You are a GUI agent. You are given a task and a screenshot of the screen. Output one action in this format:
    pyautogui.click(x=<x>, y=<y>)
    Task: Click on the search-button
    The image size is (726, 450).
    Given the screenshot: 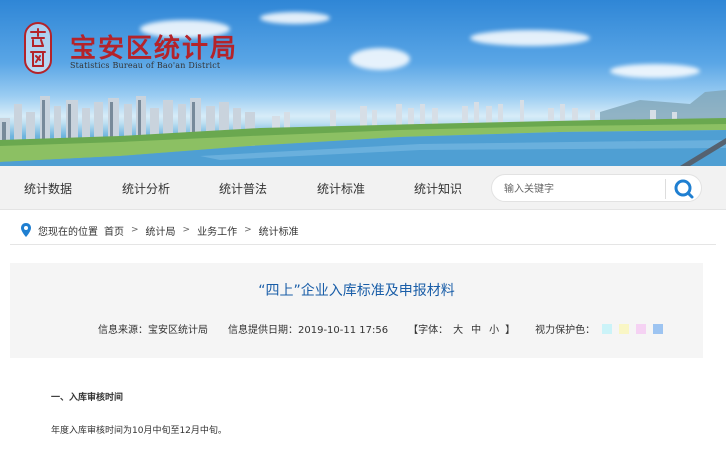 What is the action you would take?
    pyautogui.click(x=684, y=189)
    